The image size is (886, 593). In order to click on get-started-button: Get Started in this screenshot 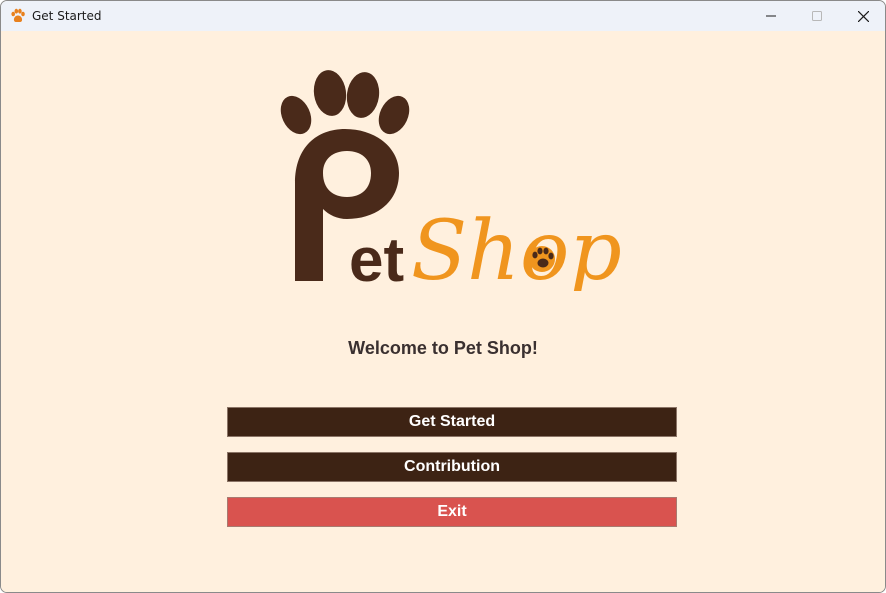, I will do `click(452, 422)`.